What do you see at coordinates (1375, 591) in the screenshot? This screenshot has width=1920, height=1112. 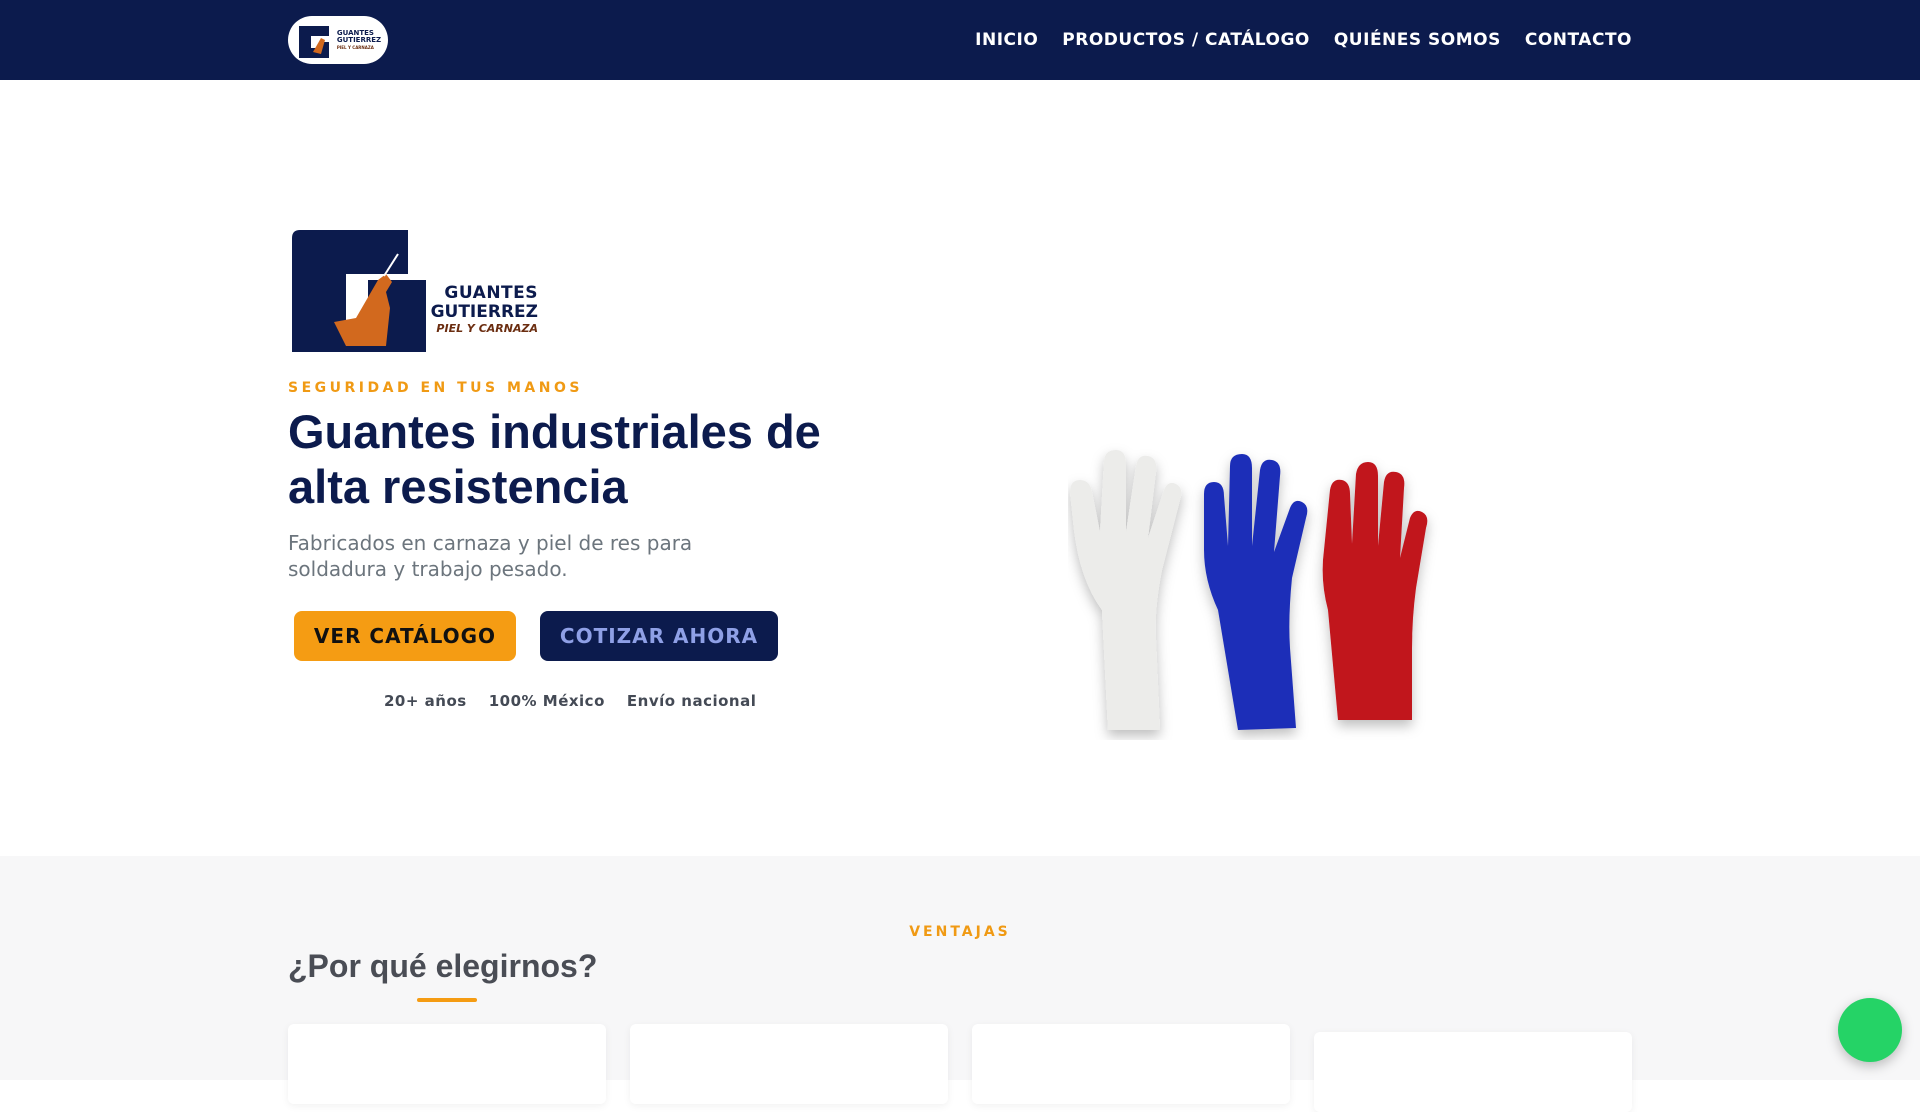 I see `red-glove` at bounding box center [1375, 591].